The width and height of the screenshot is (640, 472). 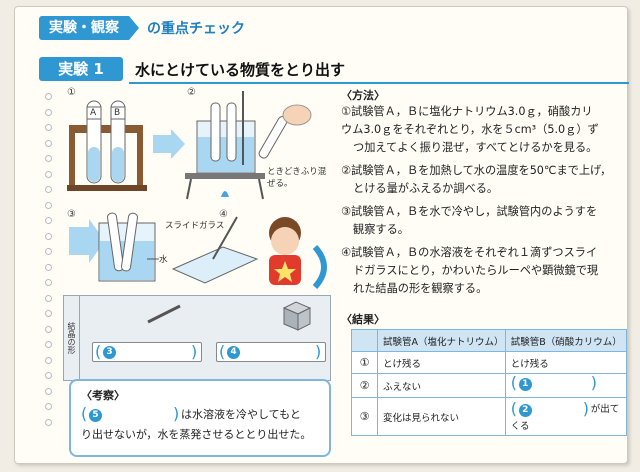 What do you see at coordinates (297, 172) in the screenshot?
I see `step2-caption-line1: ときどきふり混` at bounding box center [297, 172].